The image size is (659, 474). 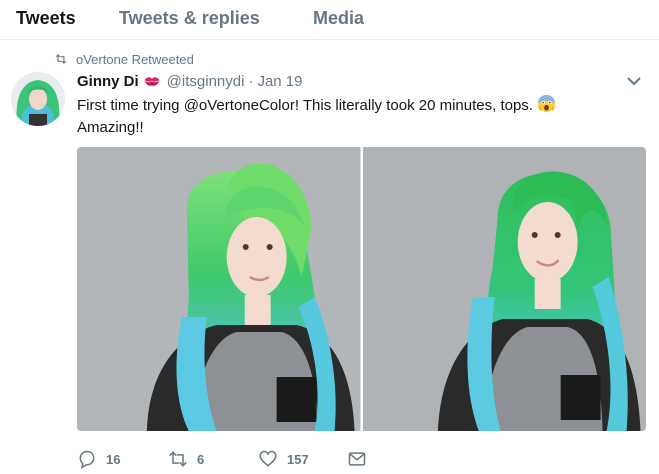 I want to click on tab-tweets-and-replies: Tweets & replies, so click(x=189, y=18).